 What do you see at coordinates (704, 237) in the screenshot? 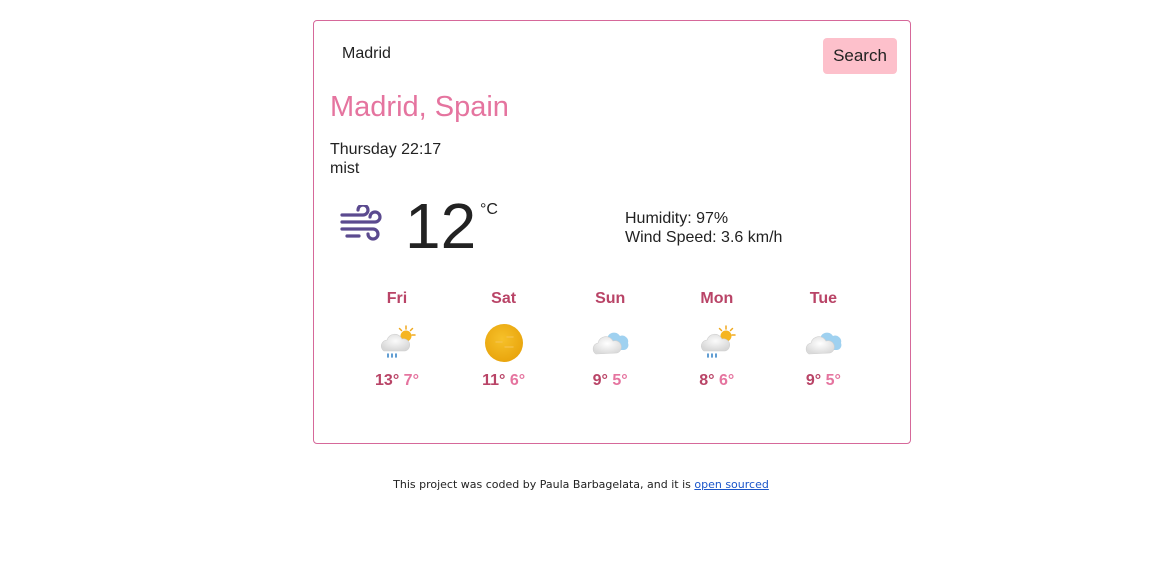
I see `wind-speed: Wind Speed: 3.6 km/h` at bounding box center [704, 237].